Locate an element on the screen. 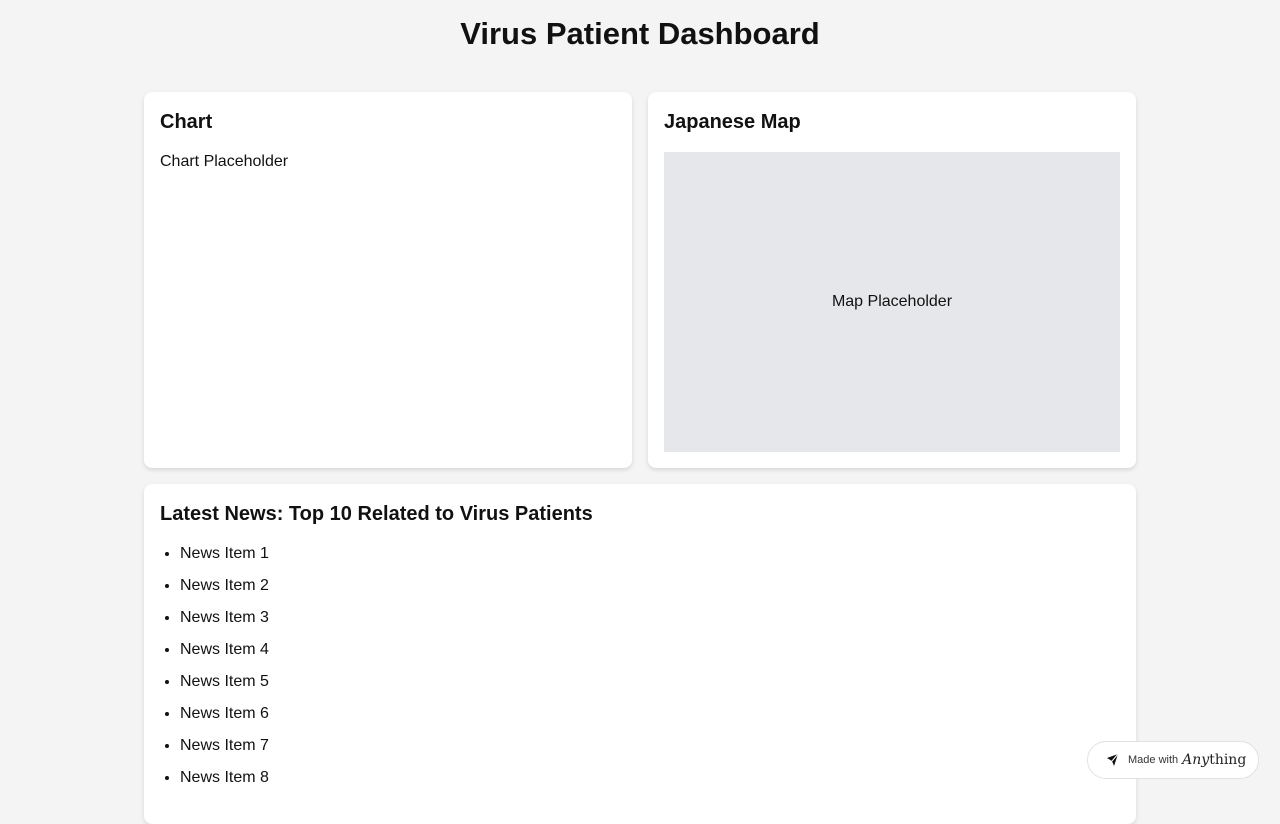  page-title: Virus Patient Dashboard is located at coordinates (640, 33).